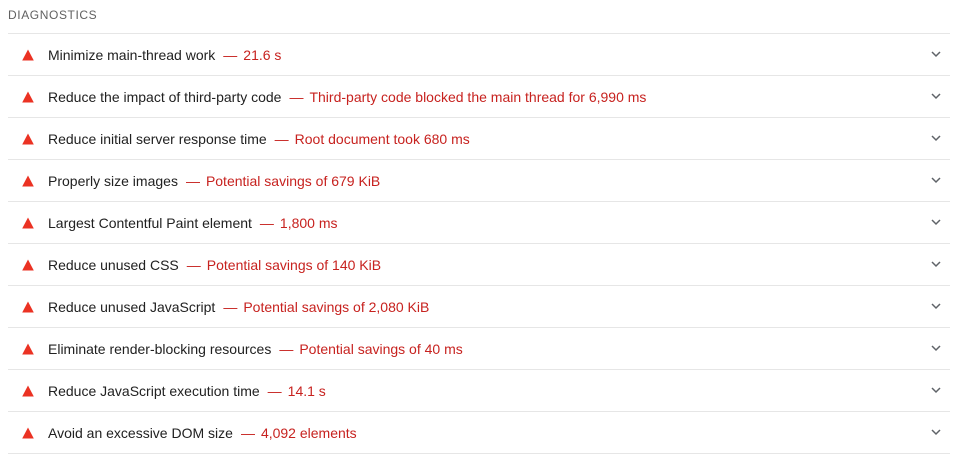 Image resolution: width=957 pixels, height=454 pixels. What do you see at coordinates (306, 390) in the screenshot?
I see `audit-value: 14.1 s` at bounding box center [306, 390].